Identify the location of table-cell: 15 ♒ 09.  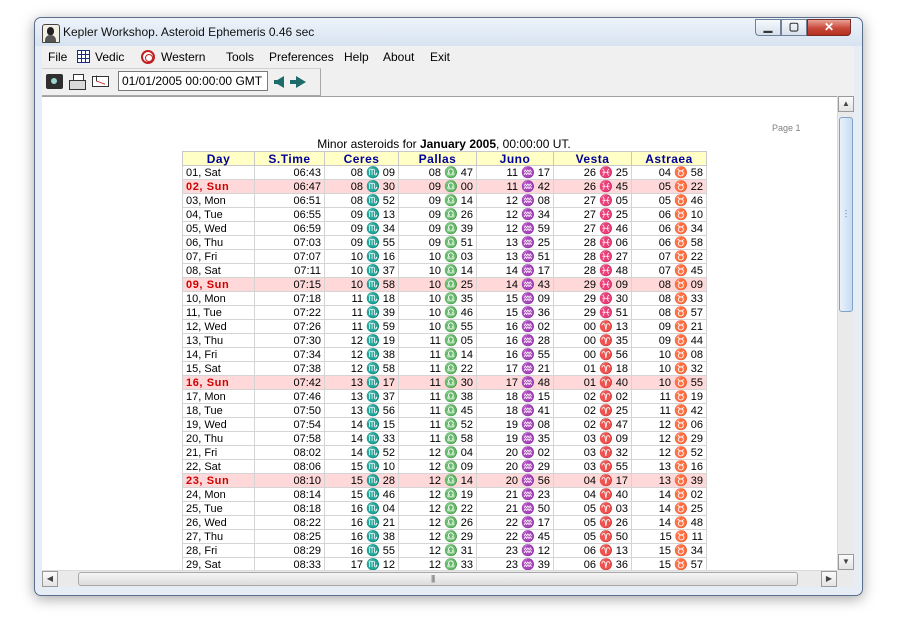
(515, 298).